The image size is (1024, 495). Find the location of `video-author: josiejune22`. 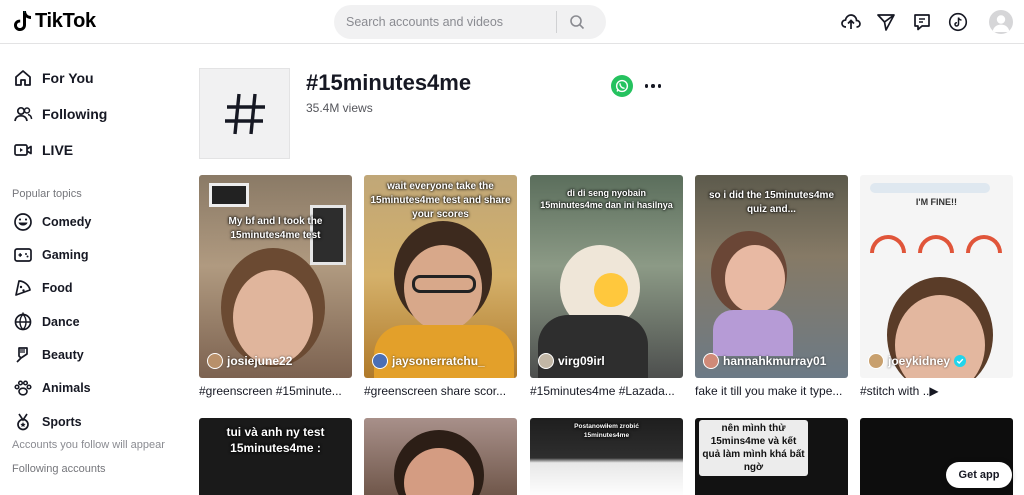

video-author: josiejune22 is located at coordinates (249, 361).